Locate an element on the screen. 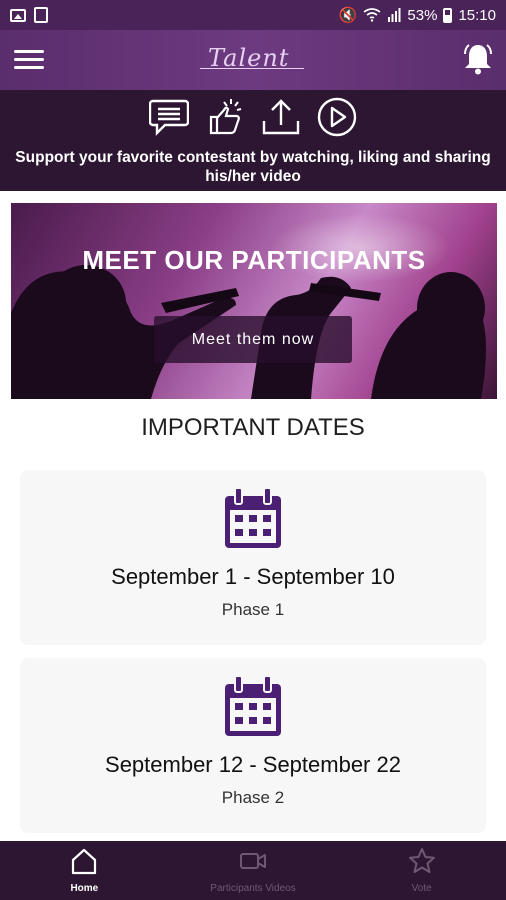 The height and width of the screenshot is (900, 506). app-header: Talent is located at coordinates (253, 60).